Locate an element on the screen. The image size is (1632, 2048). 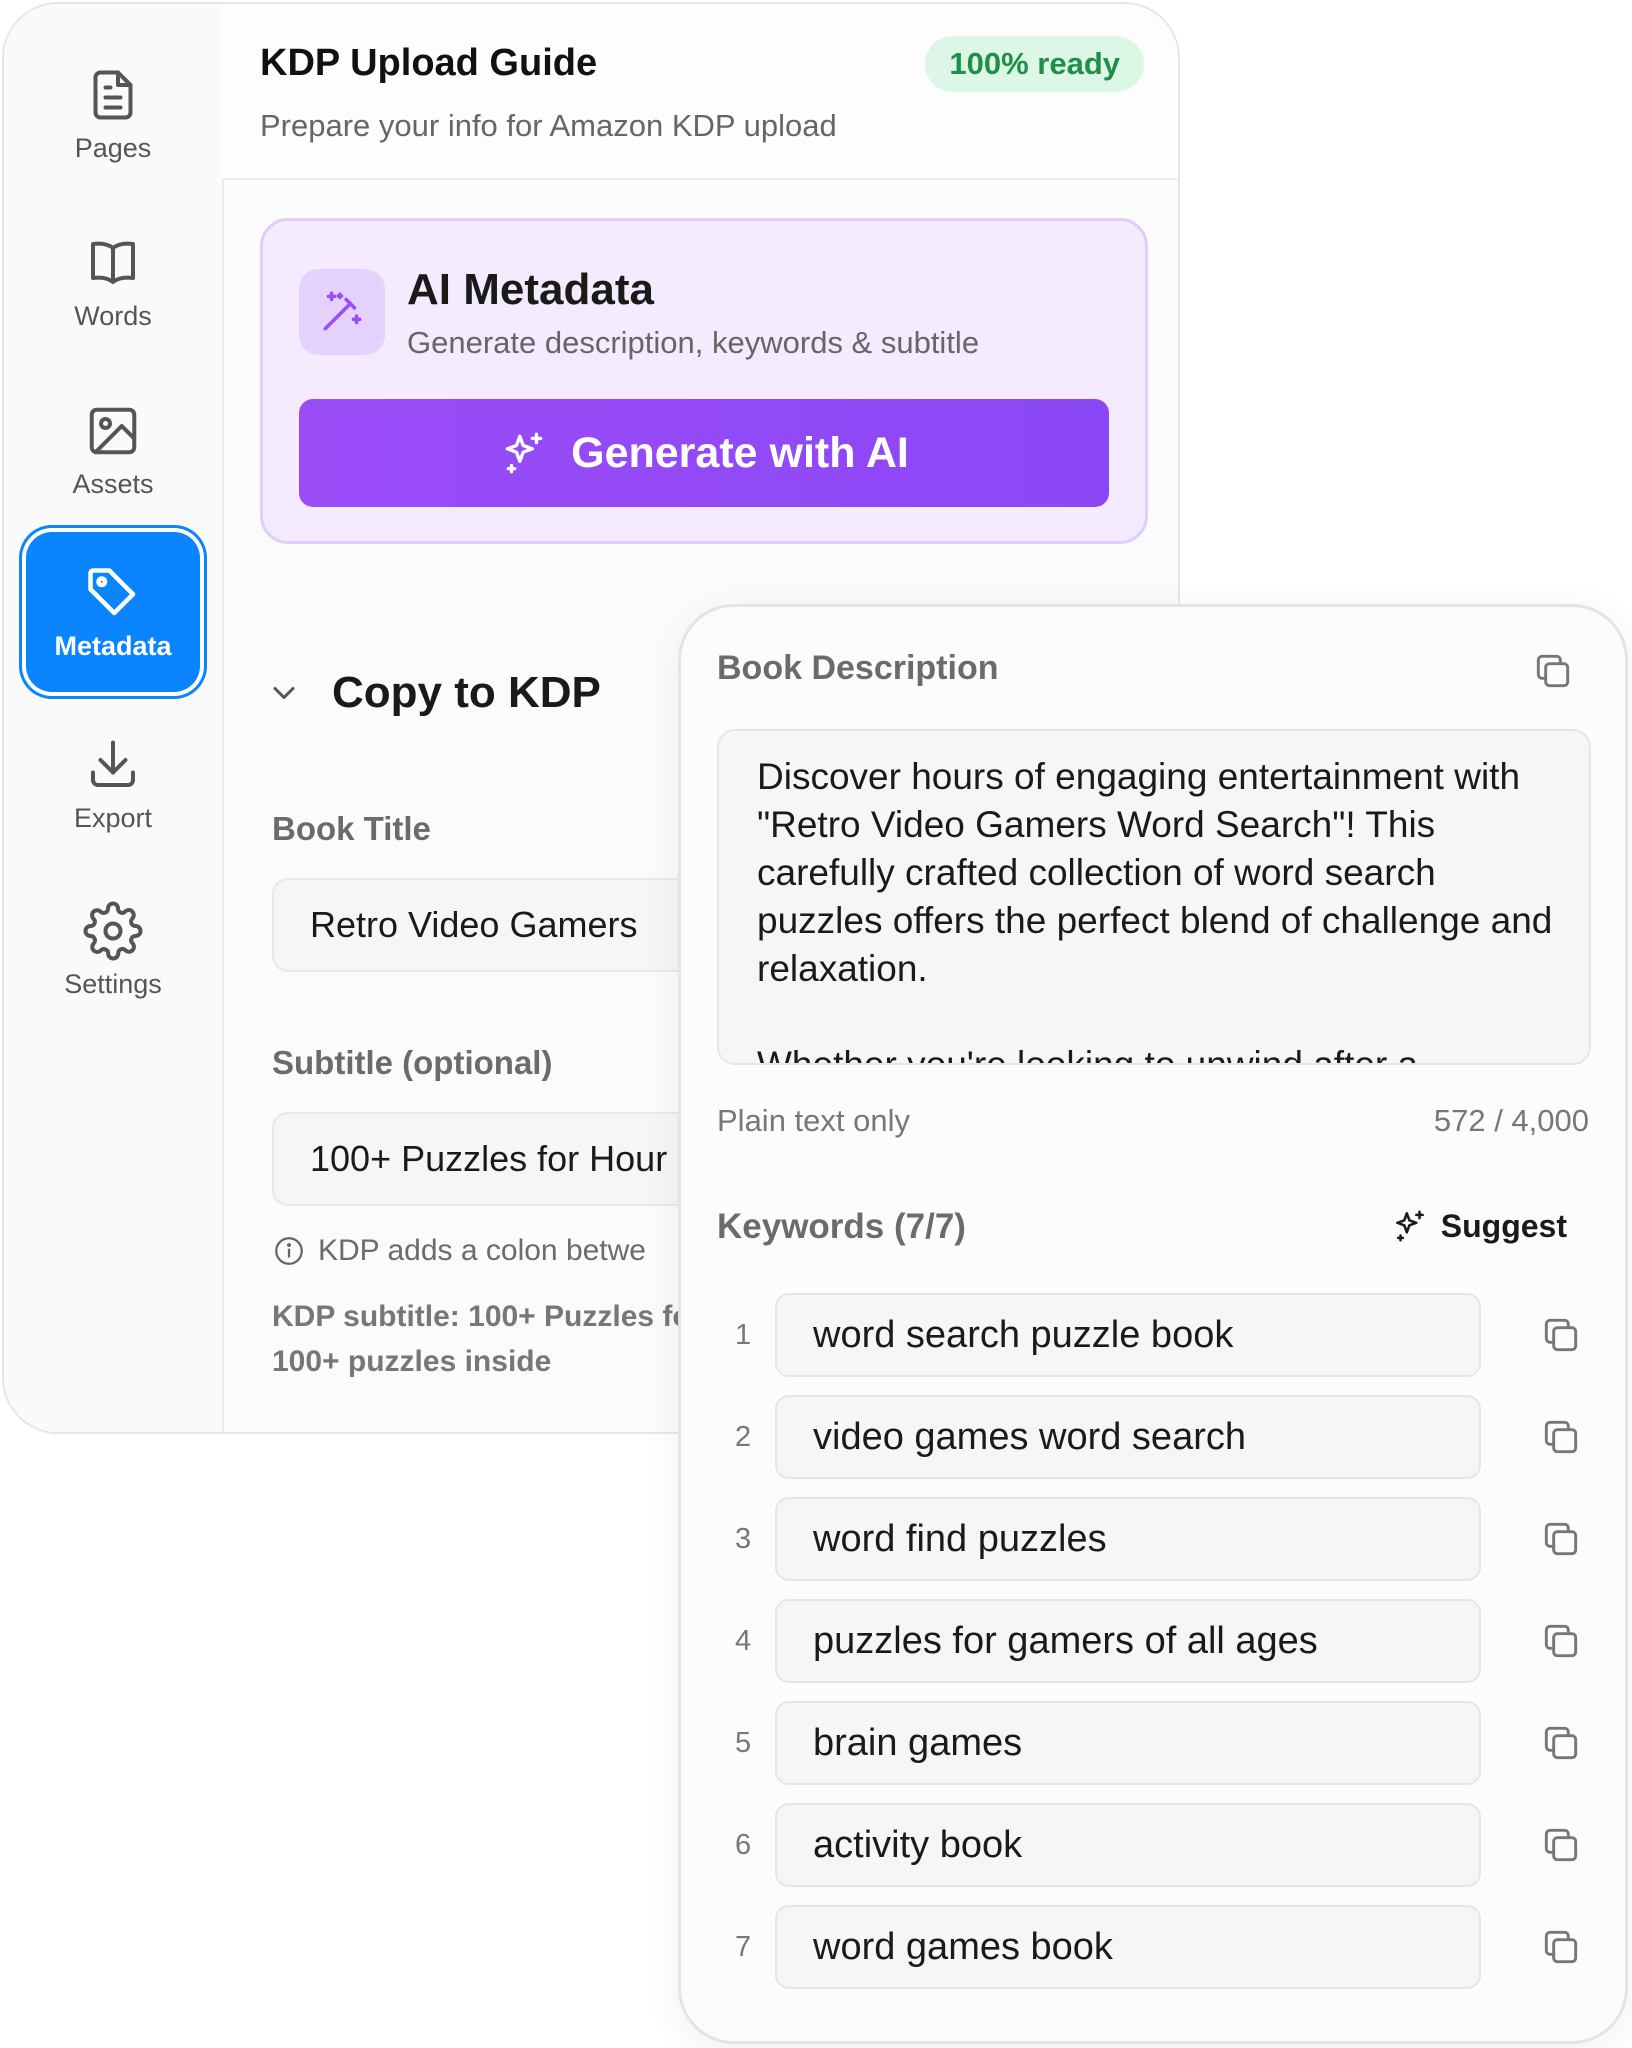
colon-note-text: KDP adds a colon betwe is located at coordinates (482, 1250).